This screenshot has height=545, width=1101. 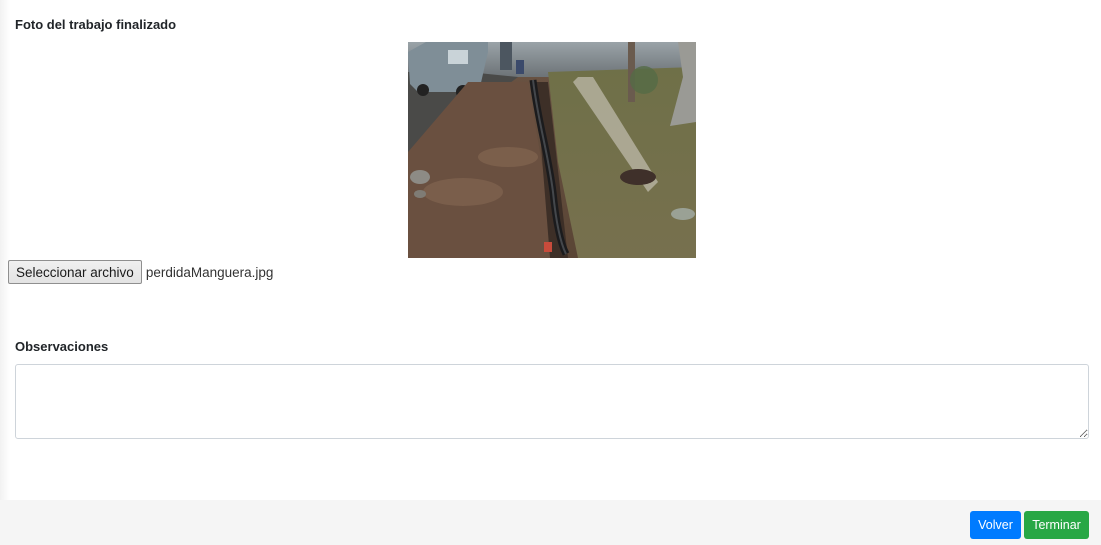 I want to click on observations-textarea, so click(x=552, y=401).